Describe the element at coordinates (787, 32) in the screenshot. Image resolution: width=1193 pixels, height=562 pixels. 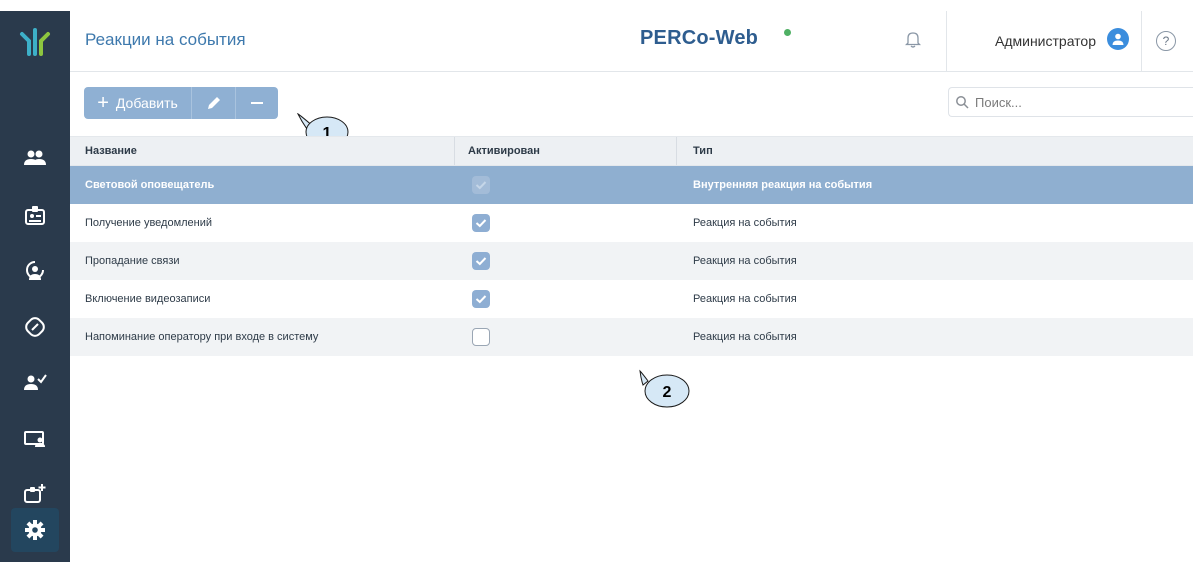
I see `brand-dot` at that location.